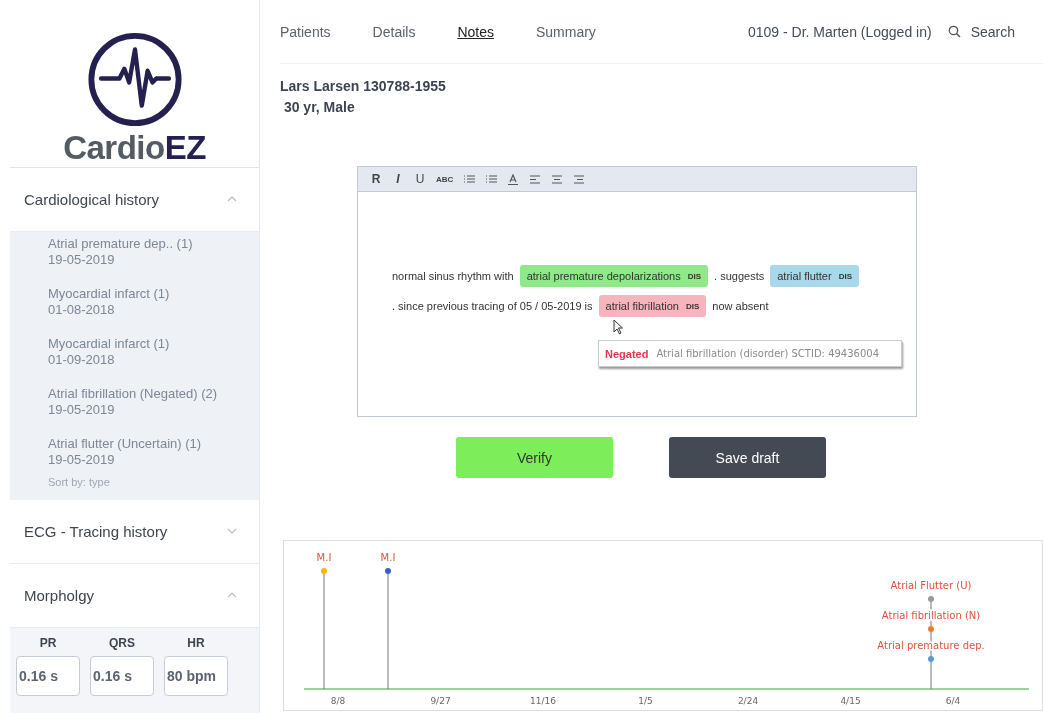  I want to click on format-button: U, so click(420, 179).